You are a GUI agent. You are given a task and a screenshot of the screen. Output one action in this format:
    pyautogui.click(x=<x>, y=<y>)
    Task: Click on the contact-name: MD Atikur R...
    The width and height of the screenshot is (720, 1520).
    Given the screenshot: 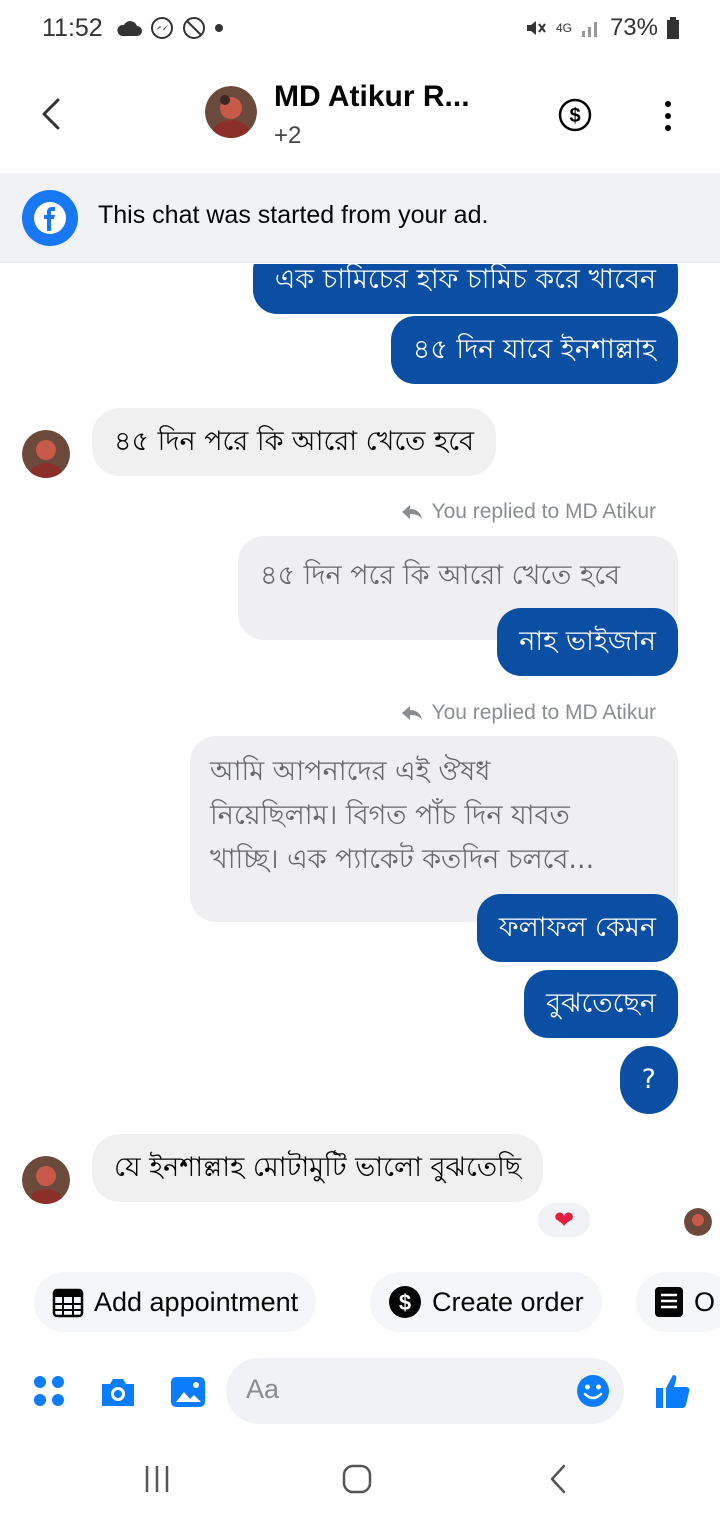 What is the action you would take?
    pyautogui.click(x=372, y=97)
    